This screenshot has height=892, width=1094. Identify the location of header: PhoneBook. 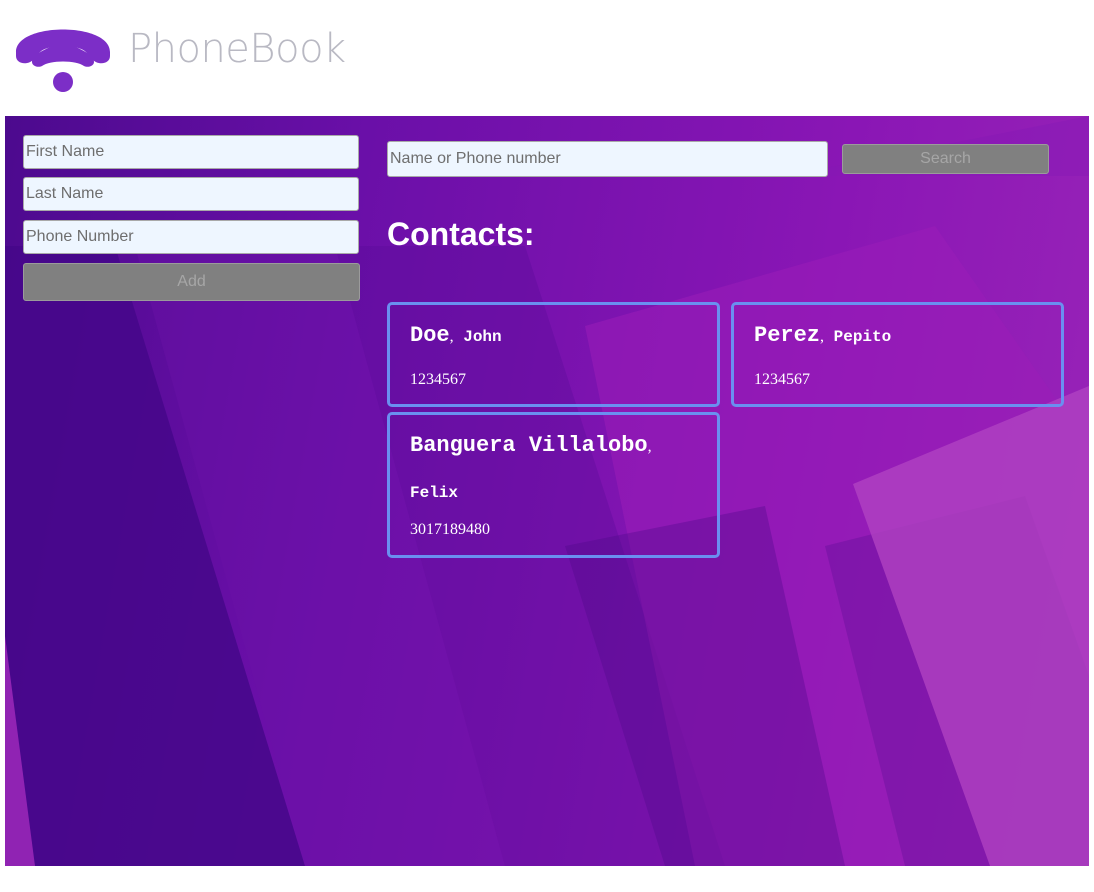
(547, 58).